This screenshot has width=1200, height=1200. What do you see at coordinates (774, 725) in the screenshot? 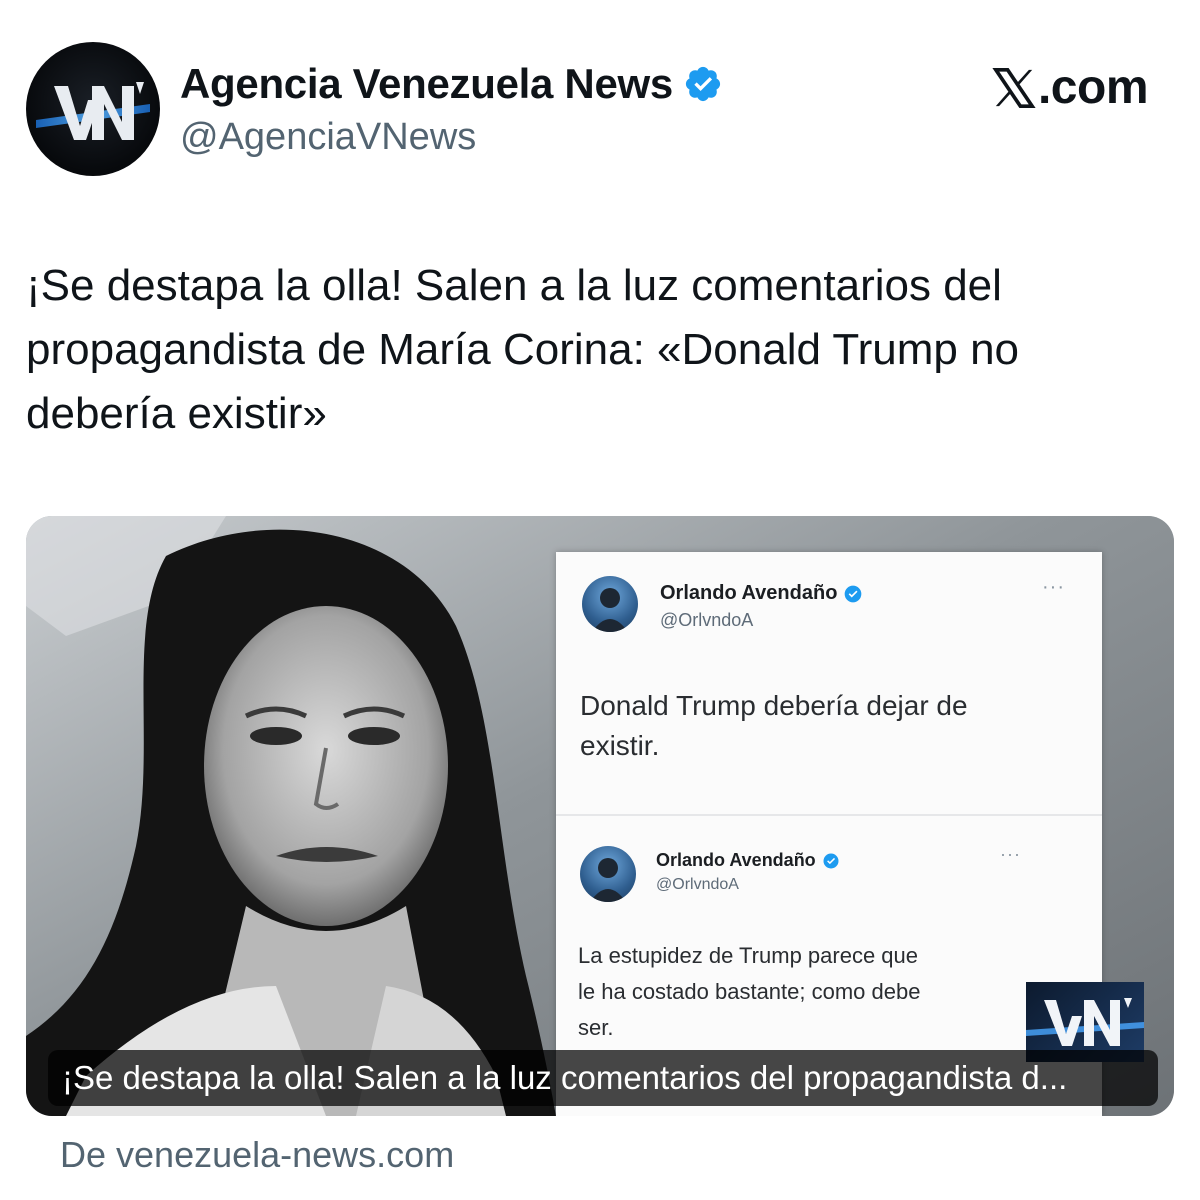
I see `quoted-tweet-text: Donald Trump debería dejar de existir.` at bounding box center [774, 725].